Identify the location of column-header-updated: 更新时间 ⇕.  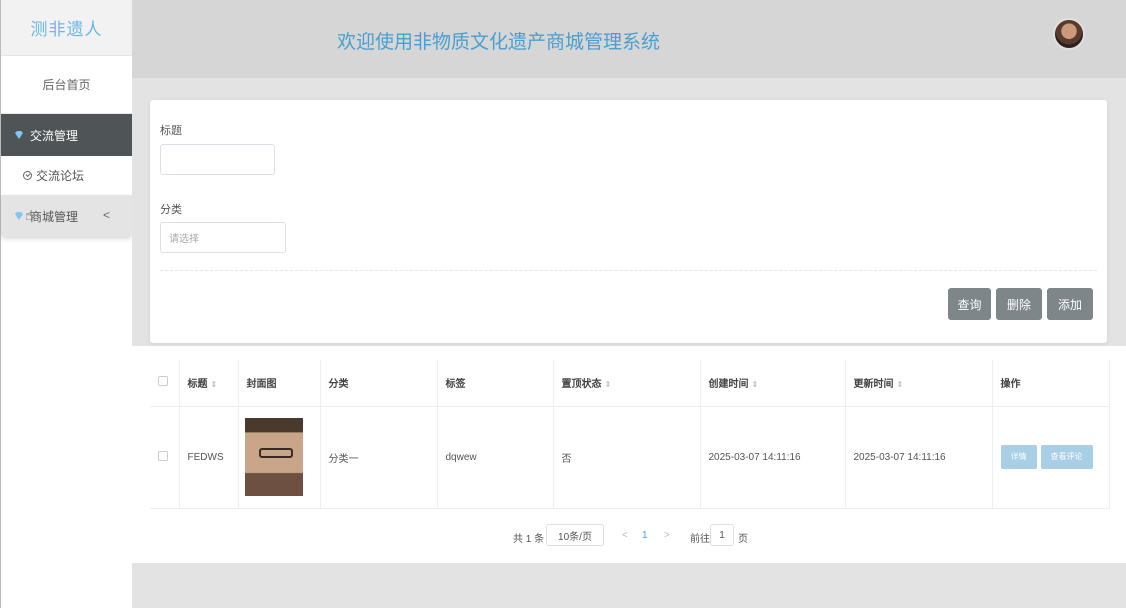
(919, 383).